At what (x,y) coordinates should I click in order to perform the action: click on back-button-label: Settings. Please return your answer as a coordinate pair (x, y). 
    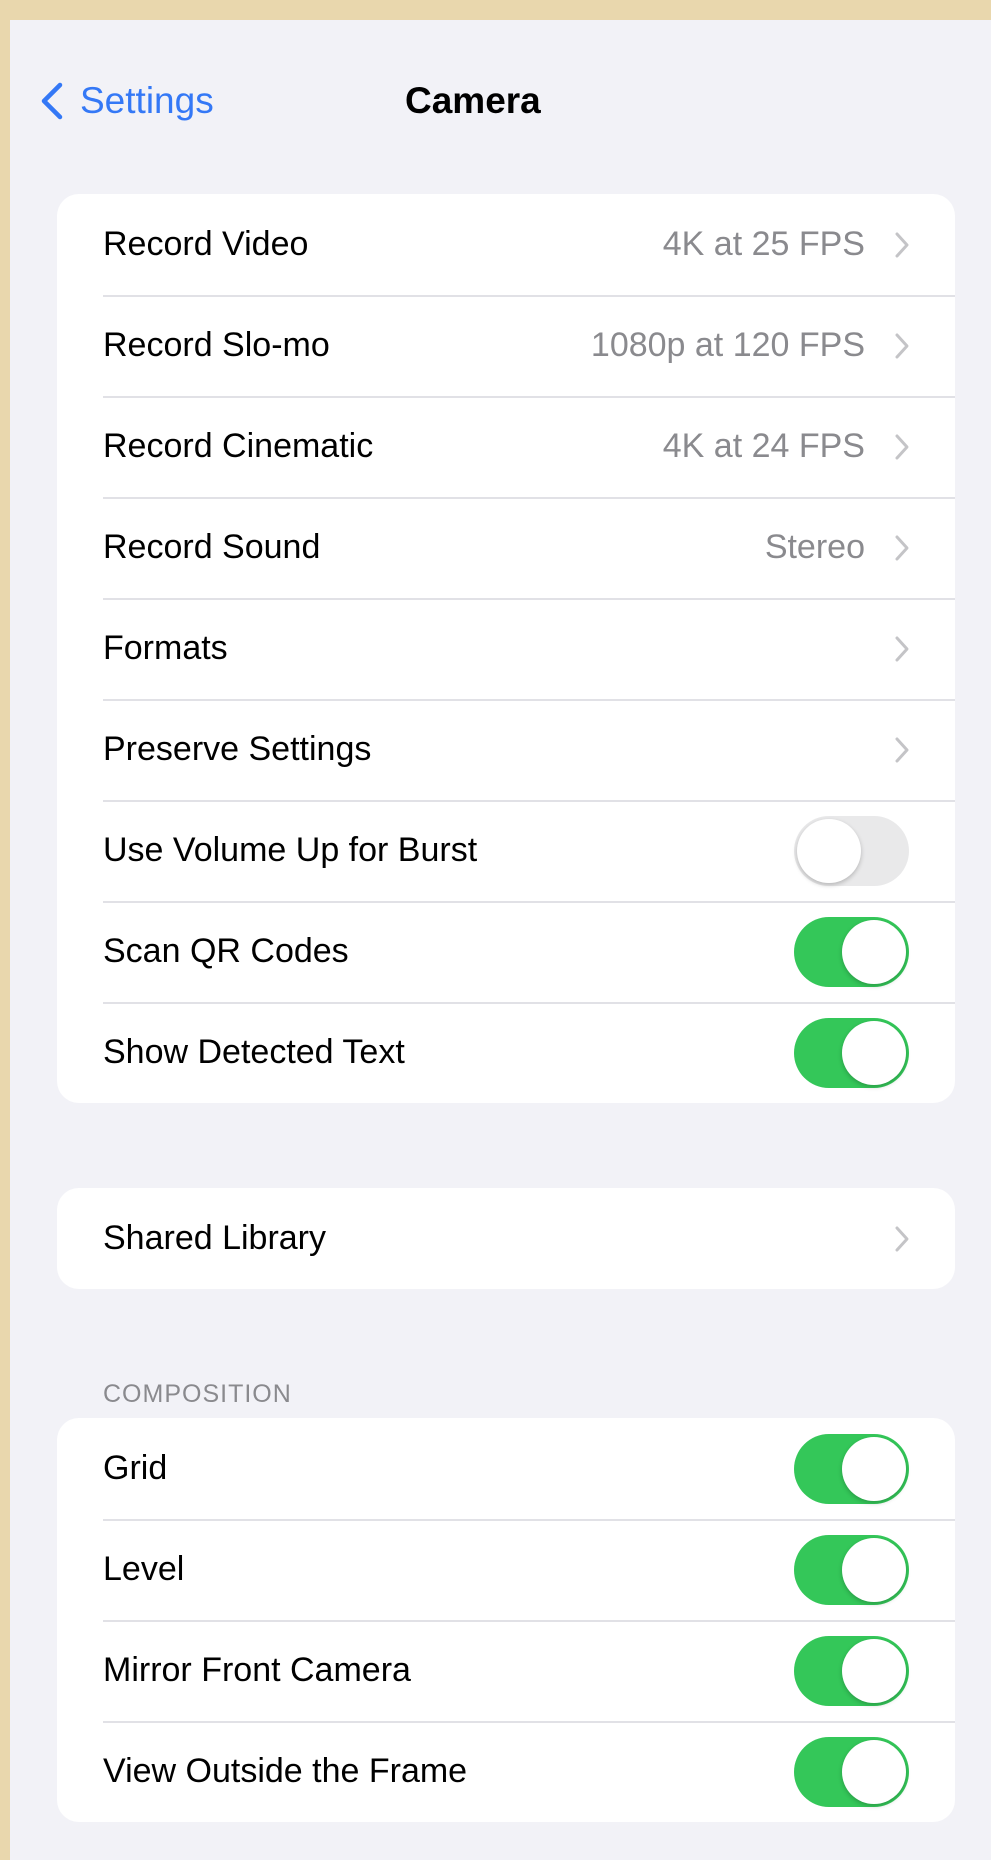
    Looking at the image, I should click on (147, 100).